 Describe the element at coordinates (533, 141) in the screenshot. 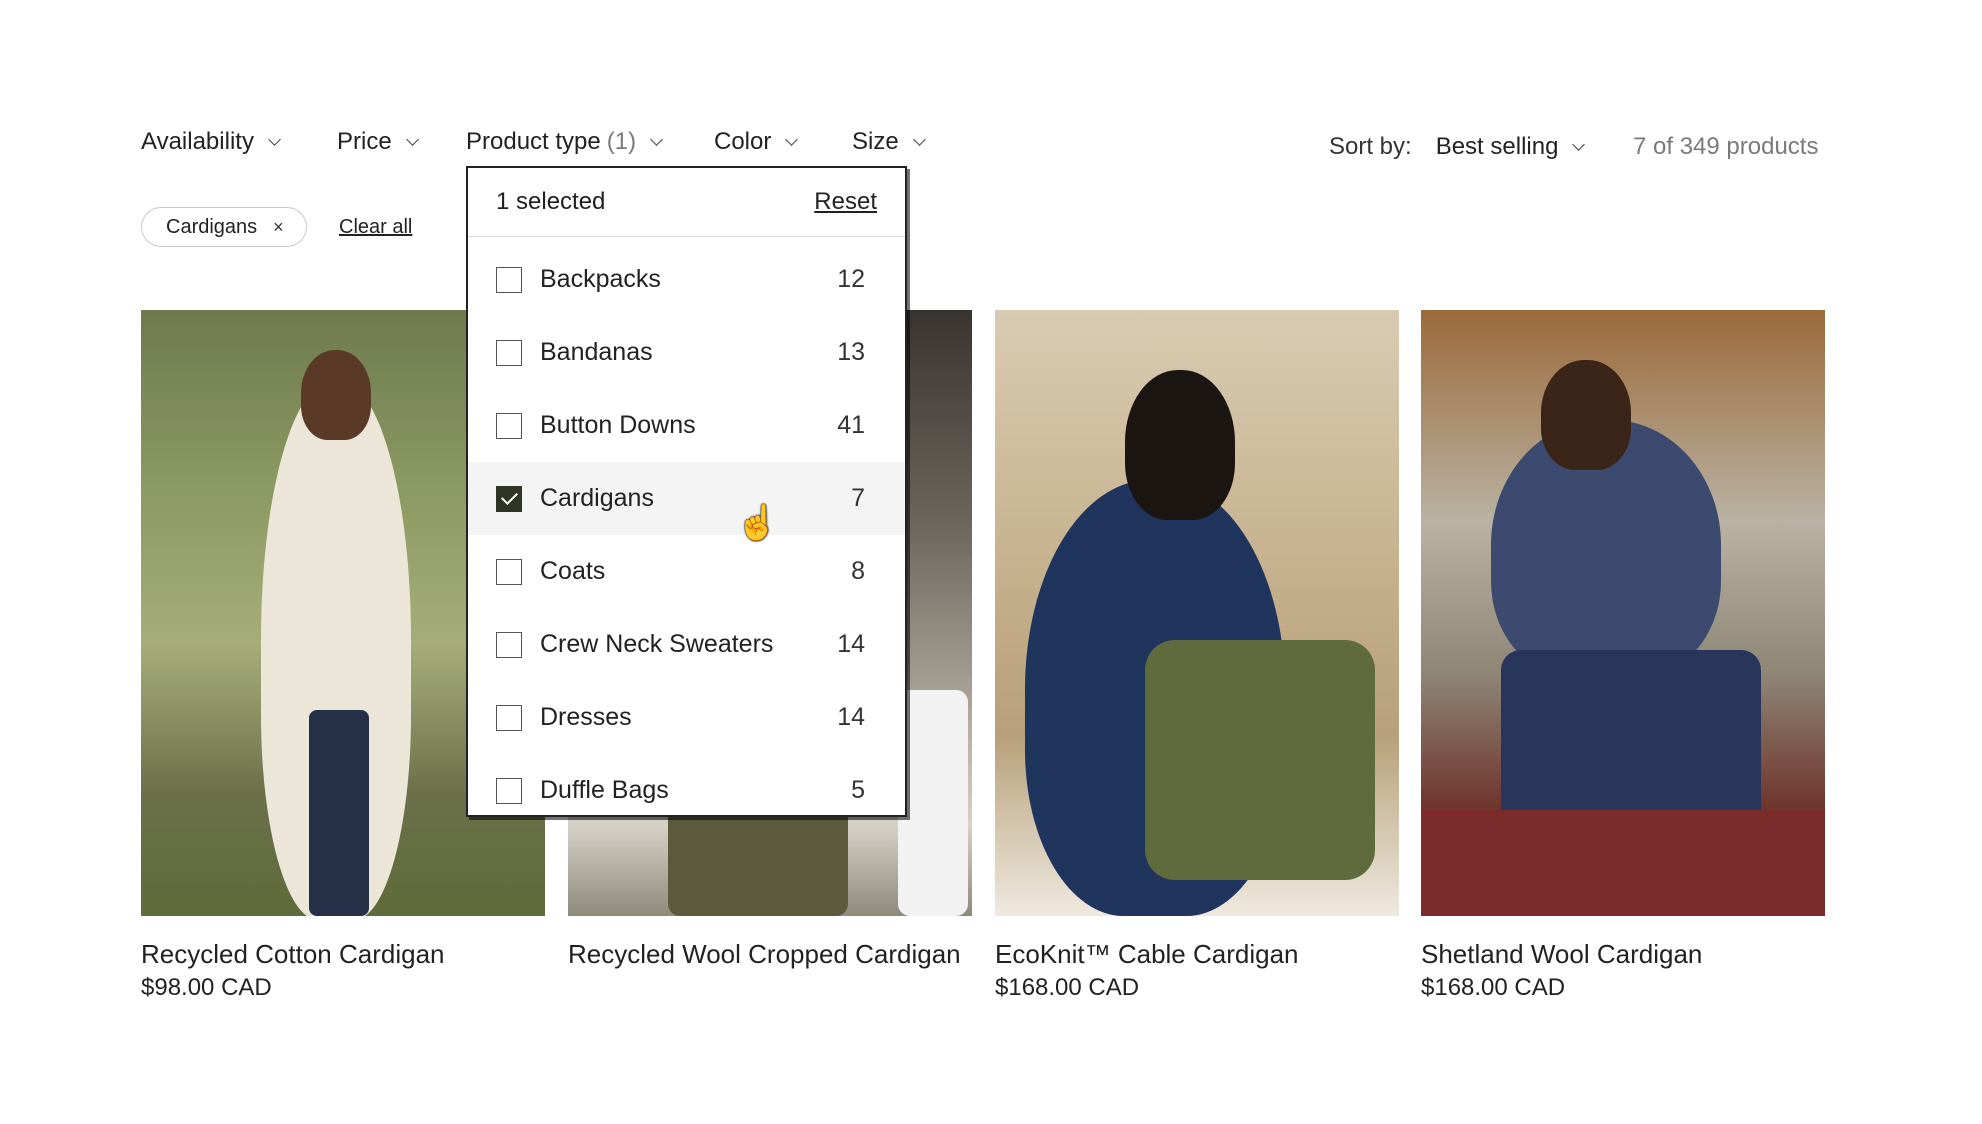

I see `filter-product-type-label: Product type` at that location.